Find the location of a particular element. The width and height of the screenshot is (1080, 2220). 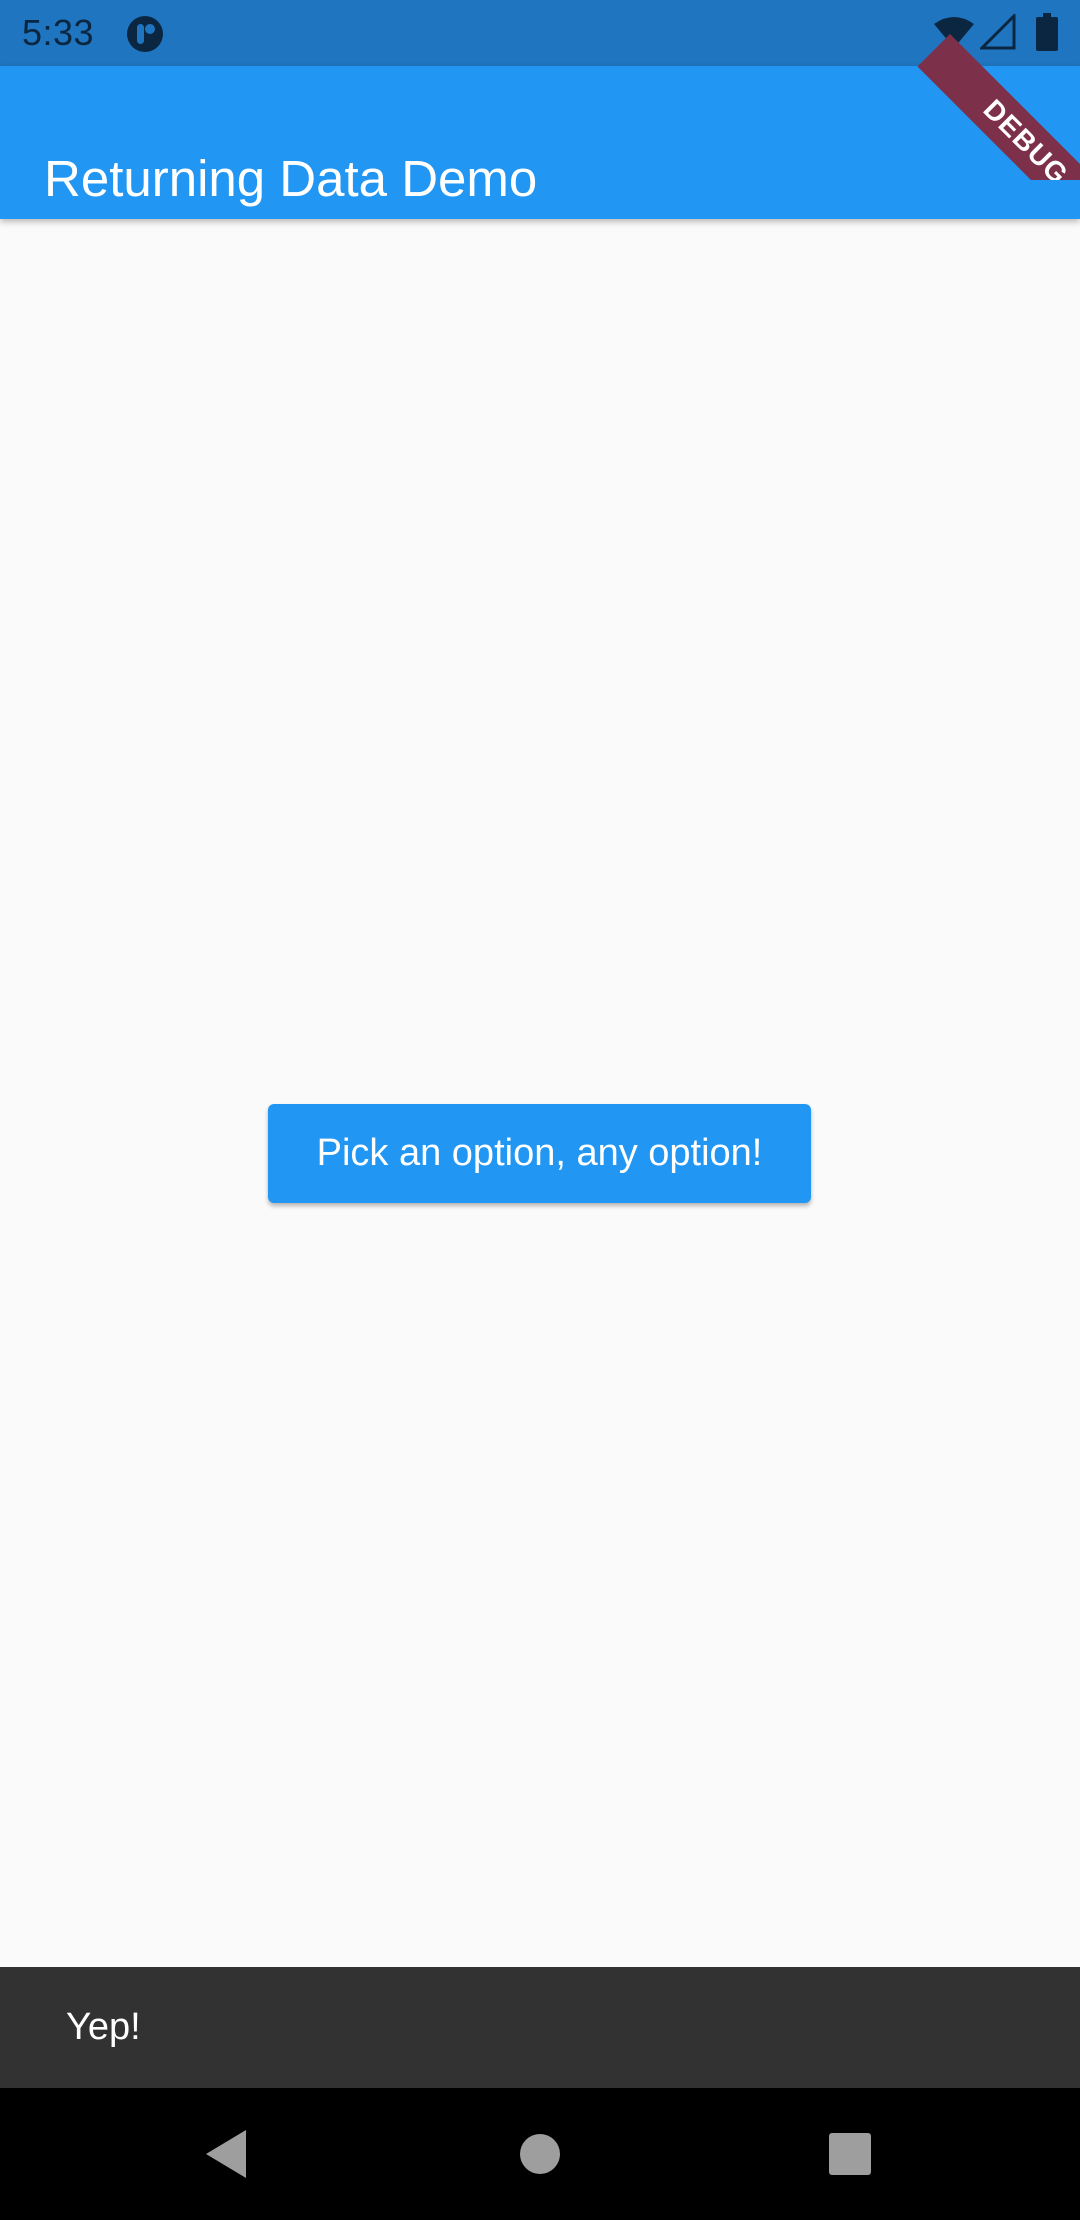

page-title: Returning Data Demo is located at coordinates (291, 179).